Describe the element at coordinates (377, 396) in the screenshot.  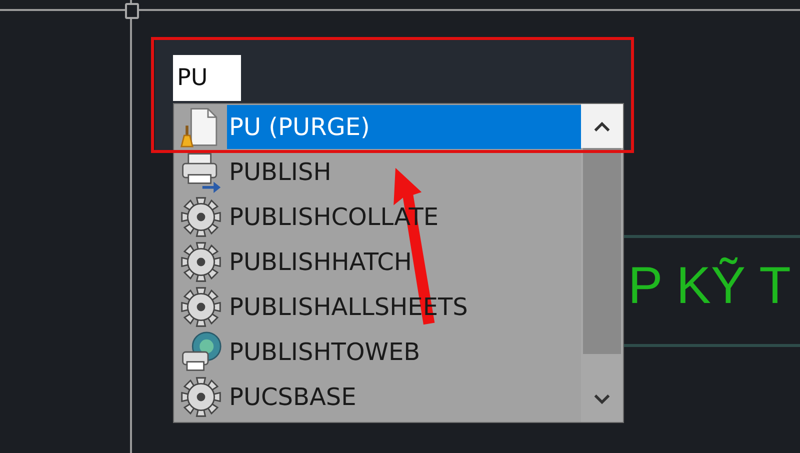
I see `suggestion-item: PUCSBASE` at that location.